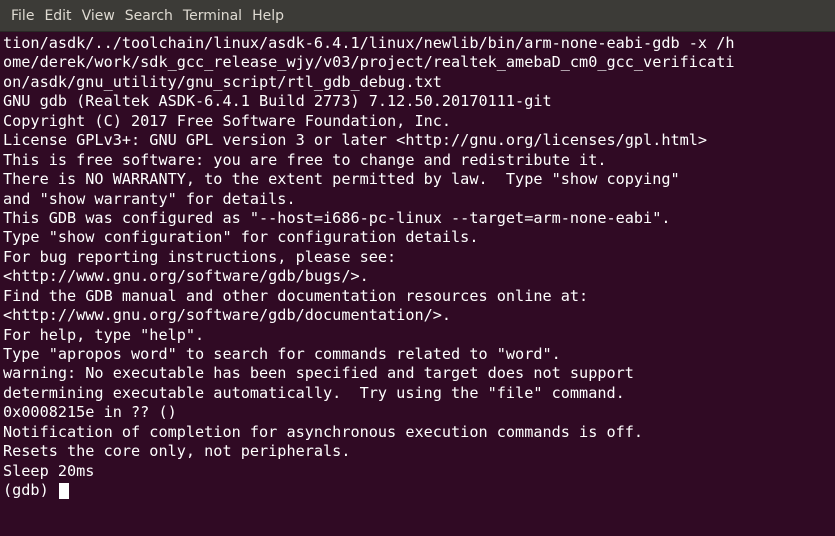 This screenshot has height=536, width=835. Describe the element at coordinates (22, 16) in the screenshot. I see `menu-file: File` at that location.